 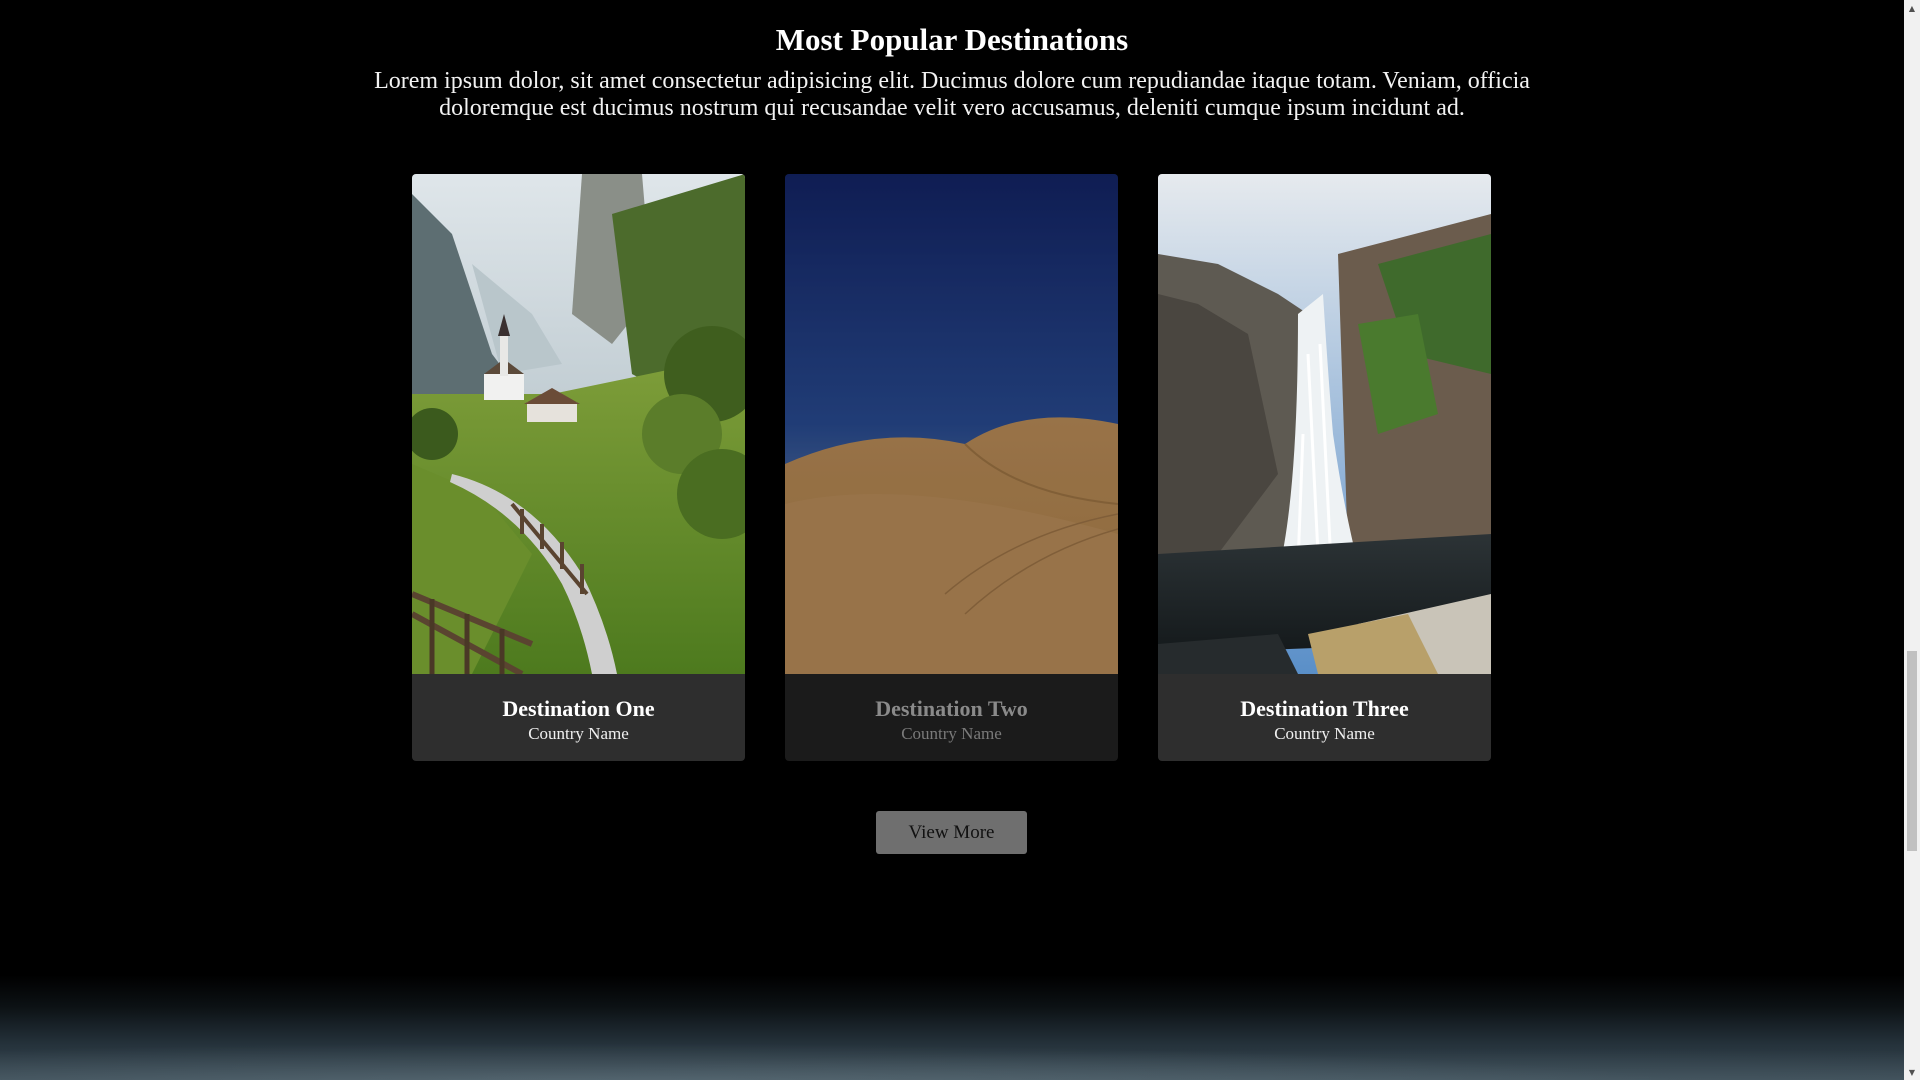 I want to click on destination-card-one: Destination One Country Name, so click(x=578, y=467).